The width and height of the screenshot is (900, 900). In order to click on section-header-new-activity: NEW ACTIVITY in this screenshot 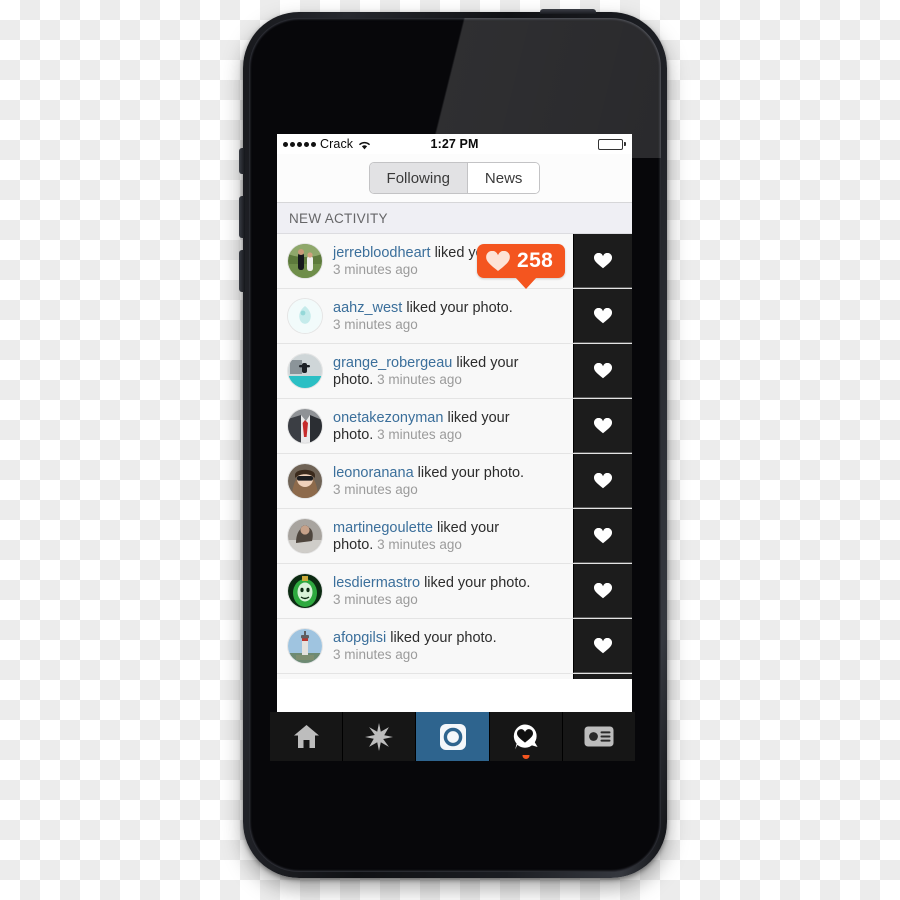, I will do `click(454, 218)`.